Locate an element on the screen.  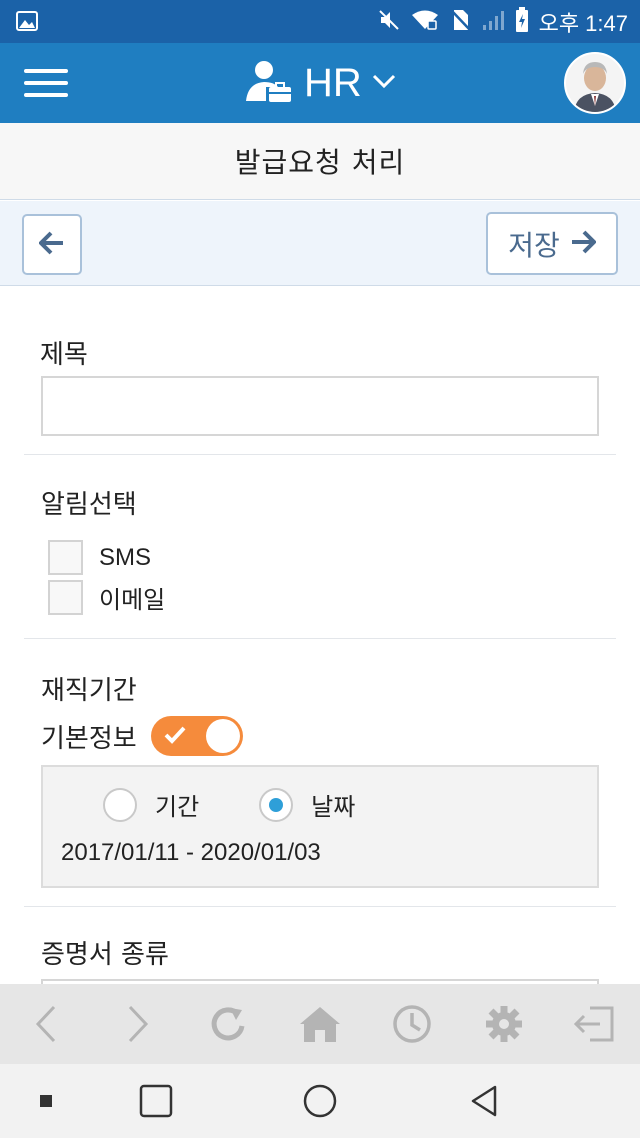
check-icon is located at coordinates (175, 737).